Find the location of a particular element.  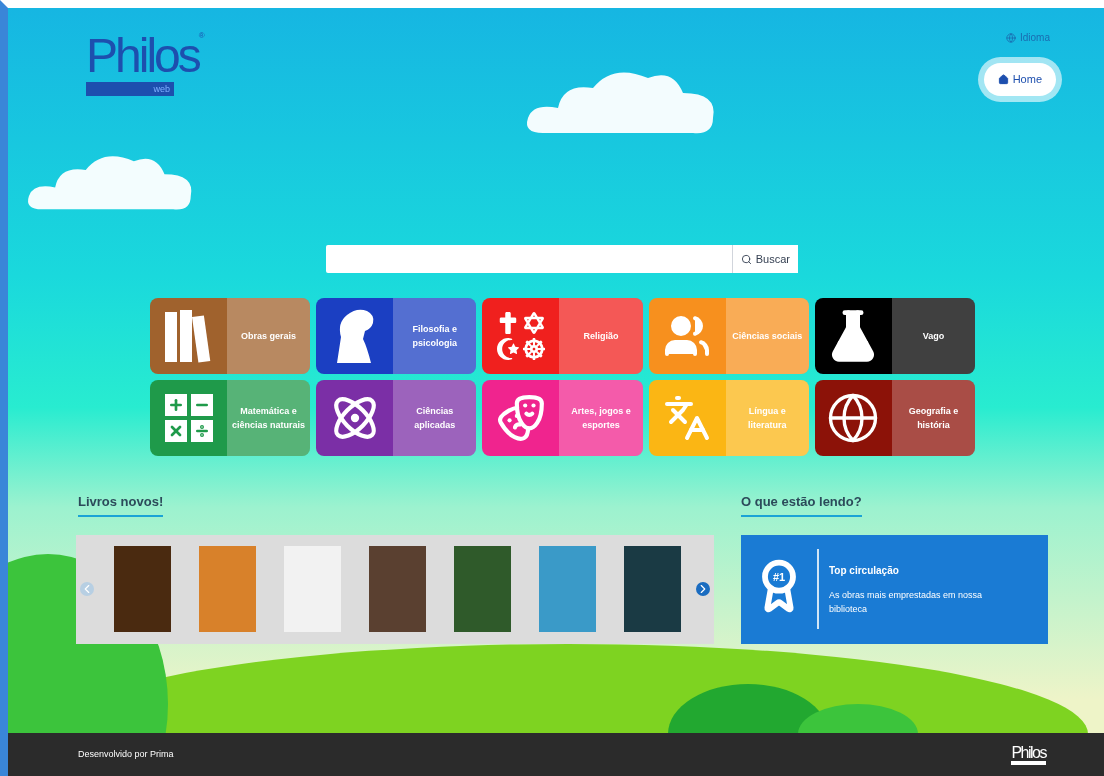

speech-bubbles-icon is located at coordinates (687, 418).